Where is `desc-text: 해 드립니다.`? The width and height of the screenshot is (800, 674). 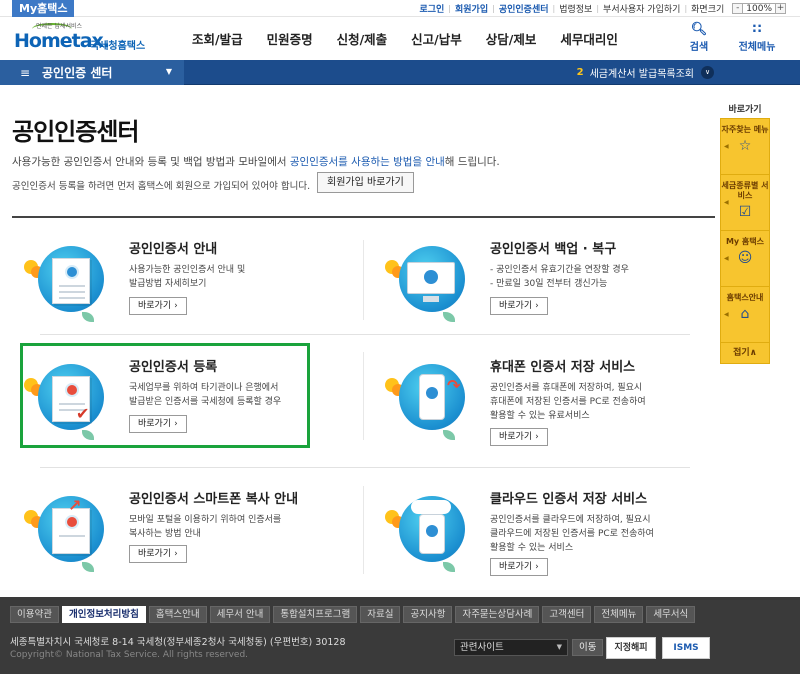
desc-text: 해 드립니다. is located at coordinates (472, 162).